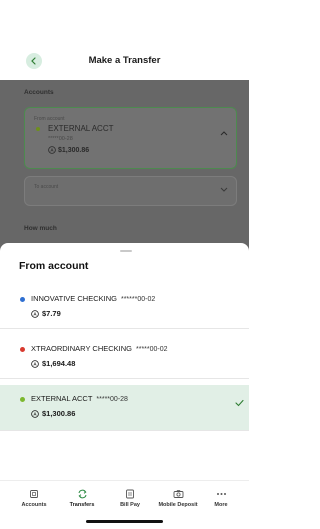 This screenshot has width=320, height=529. What do you see at coordinates (124, 40) in the screenshot?
I see `app-header: Make a Transfer` at bounding box center [124, 40].